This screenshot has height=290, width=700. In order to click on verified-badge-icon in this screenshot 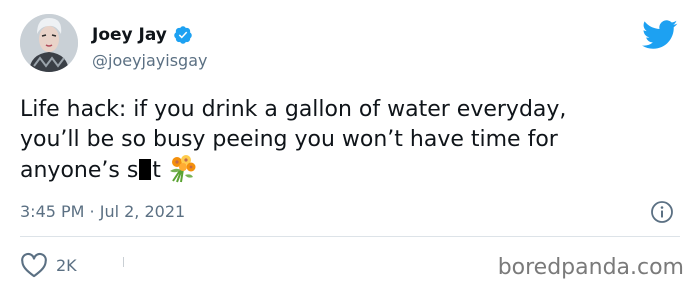, I will do `click(183, 35)`.